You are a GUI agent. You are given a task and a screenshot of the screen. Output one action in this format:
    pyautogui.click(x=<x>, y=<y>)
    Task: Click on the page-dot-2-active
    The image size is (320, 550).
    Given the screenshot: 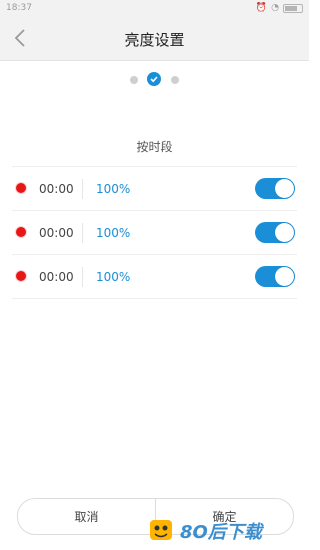 What is the action you would take?
    pyautogui.click(x=154, y=79)
    